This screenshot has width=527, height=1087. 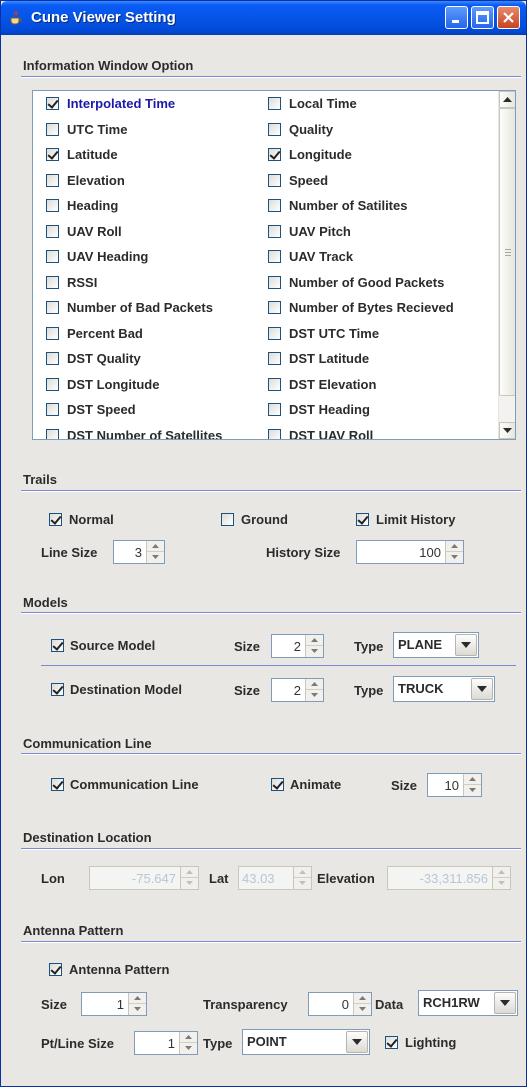 I want to click on close-icon, so click(x=508, y=17).